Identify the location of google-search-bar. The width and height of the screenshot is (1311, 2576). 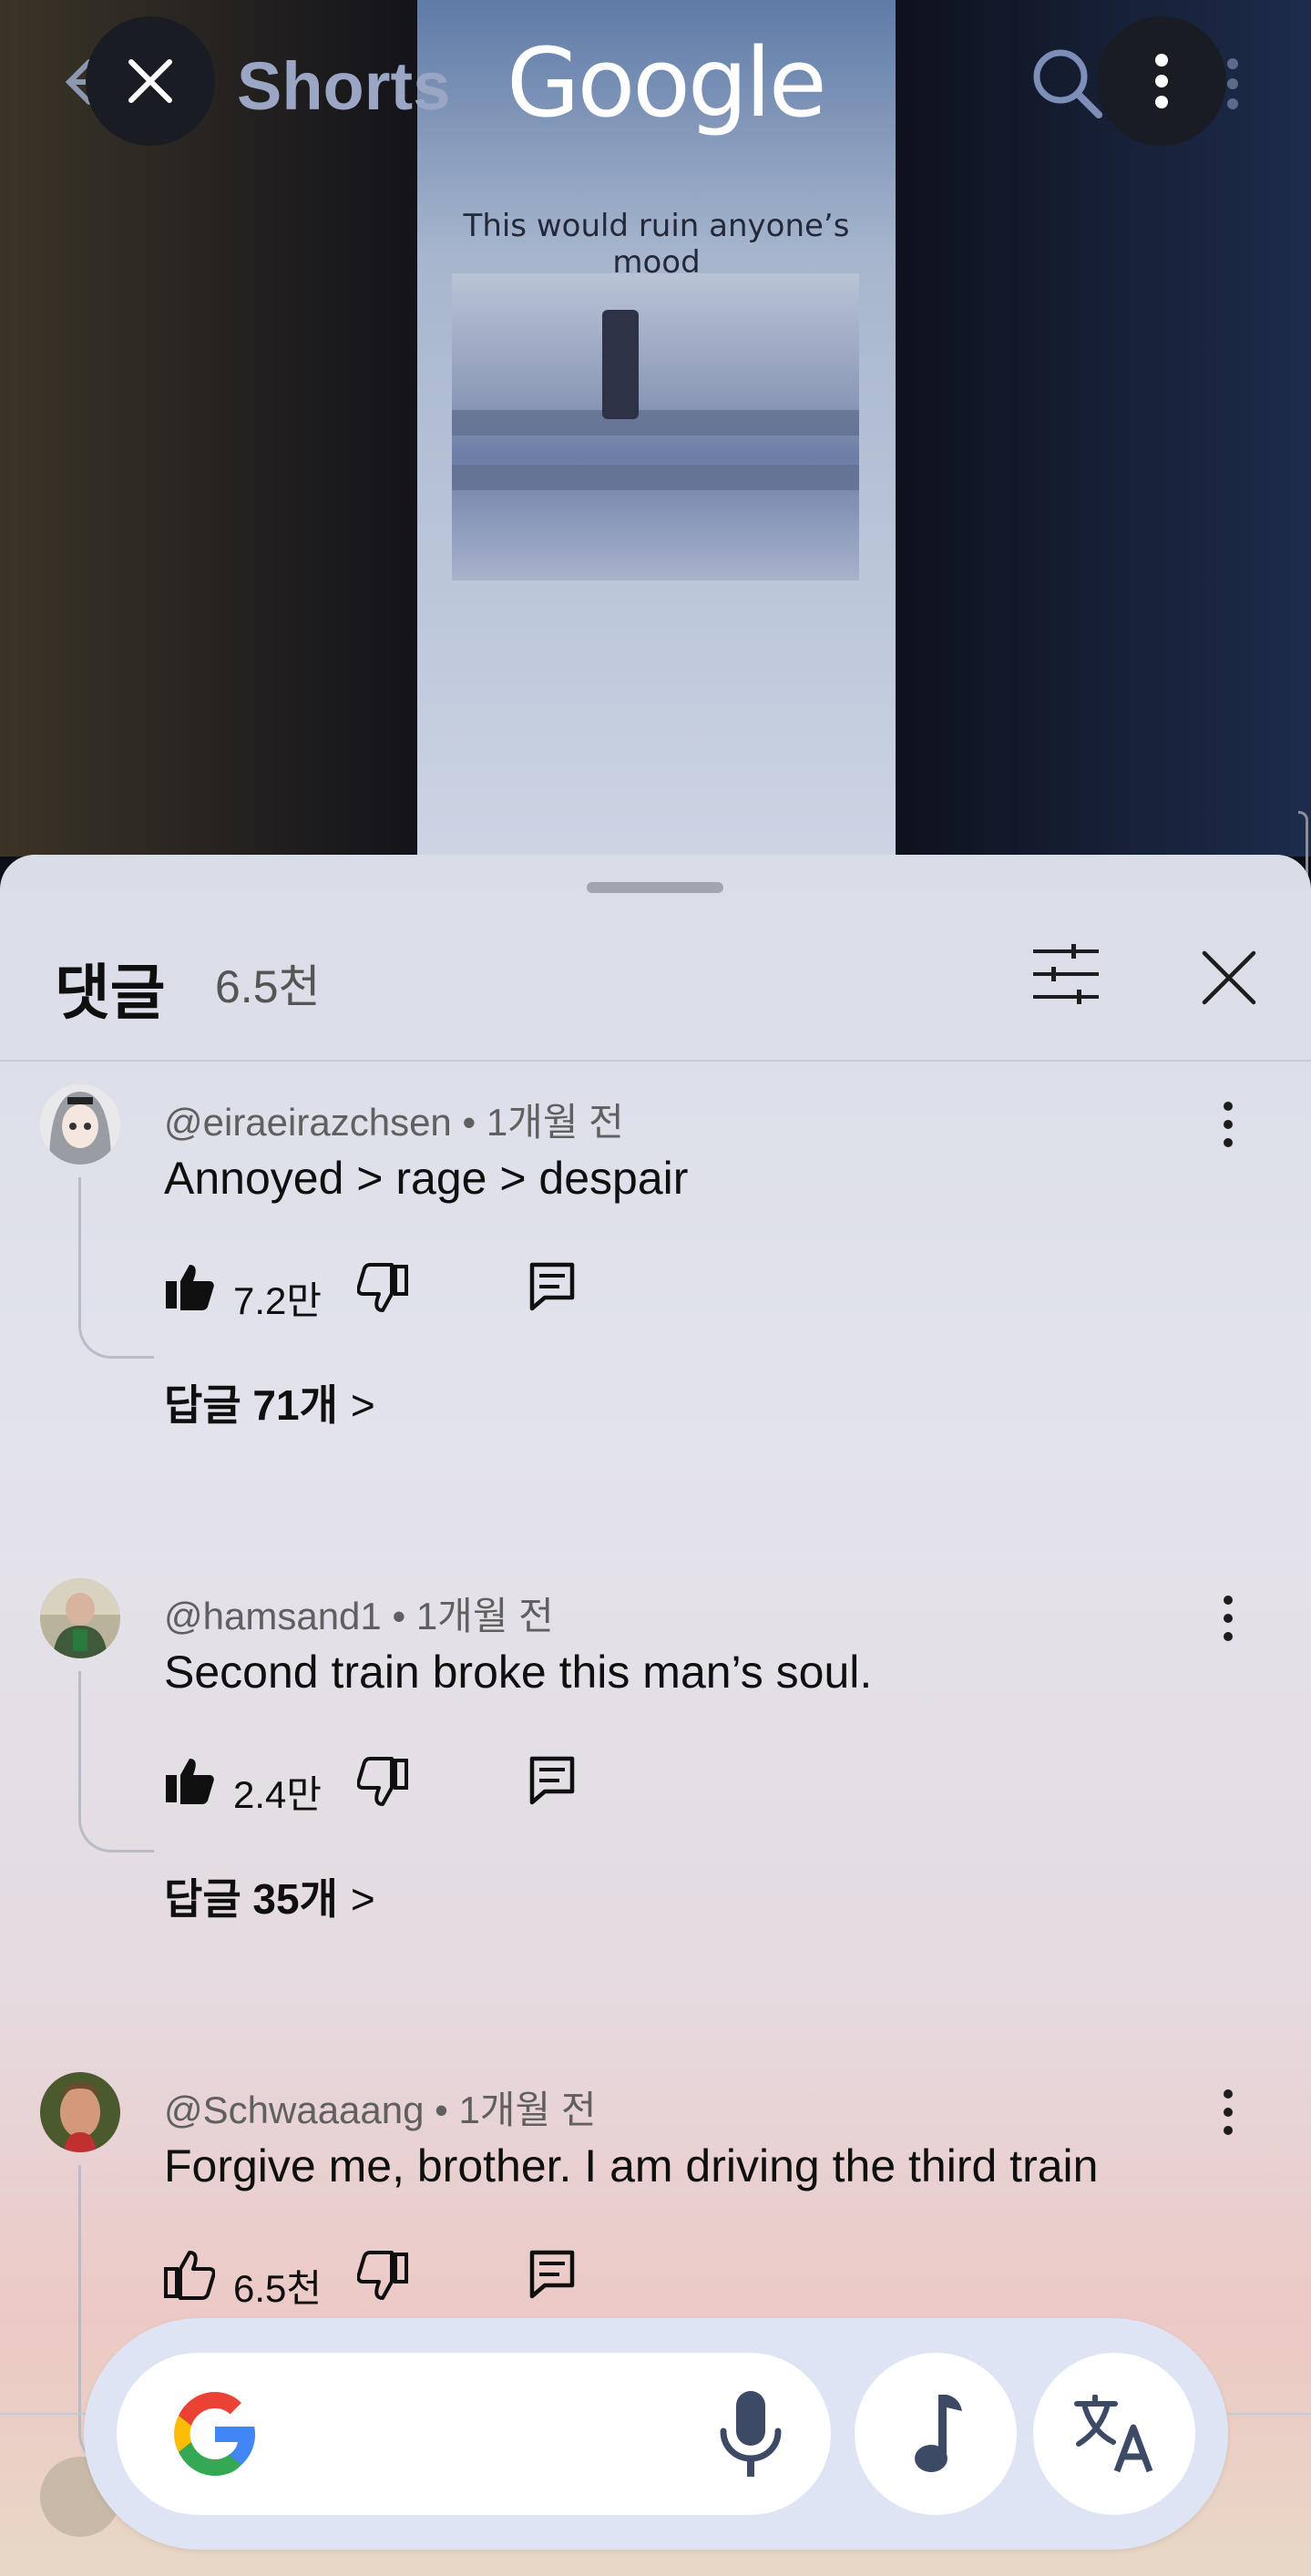
(656, 2434).